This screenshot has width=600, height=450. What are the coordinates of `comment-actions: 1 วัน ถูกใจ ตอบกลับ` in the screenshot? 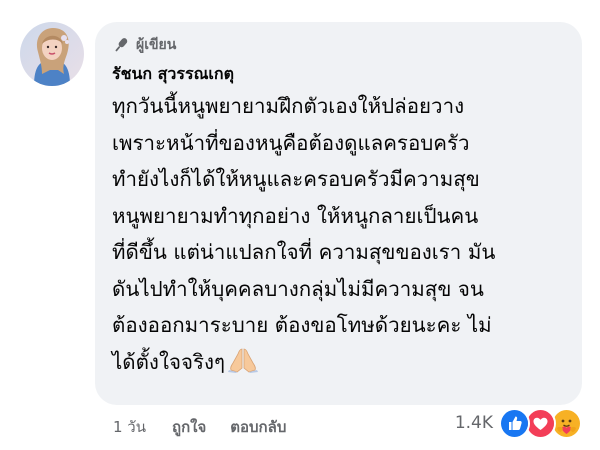 It's located at (211, 427).